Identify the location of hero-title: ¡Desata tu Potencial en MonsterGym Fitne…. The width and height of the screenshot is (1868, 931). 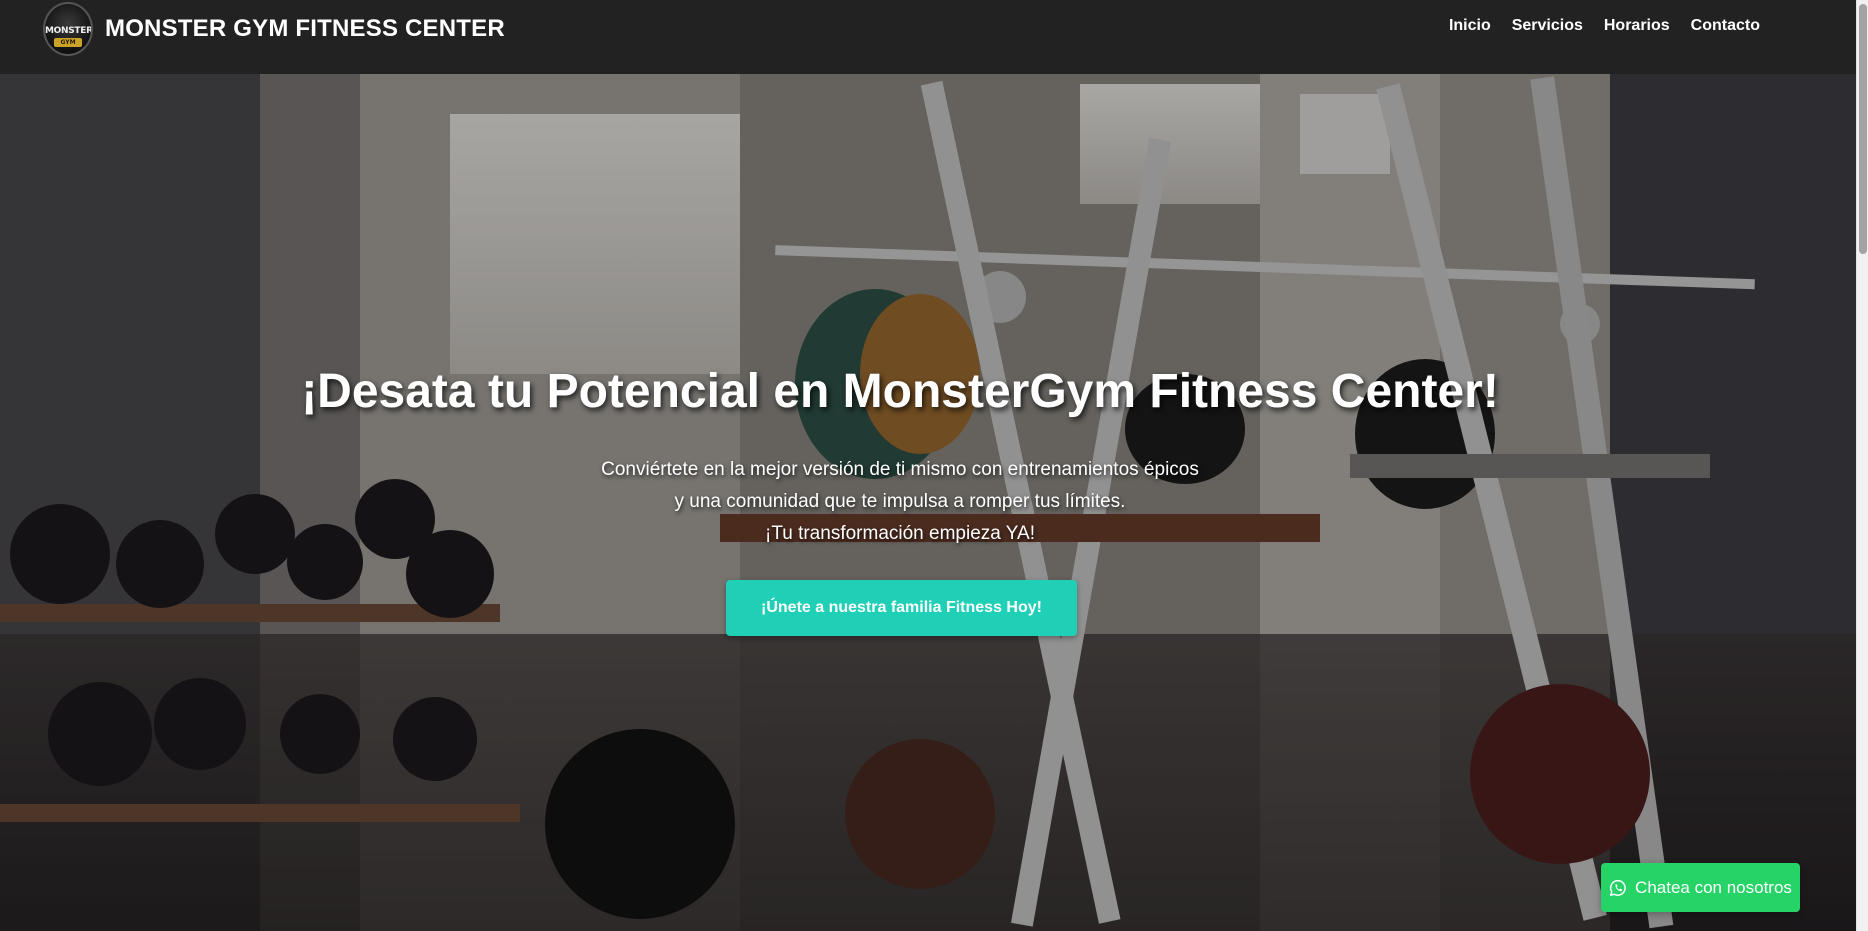
(900, 391).